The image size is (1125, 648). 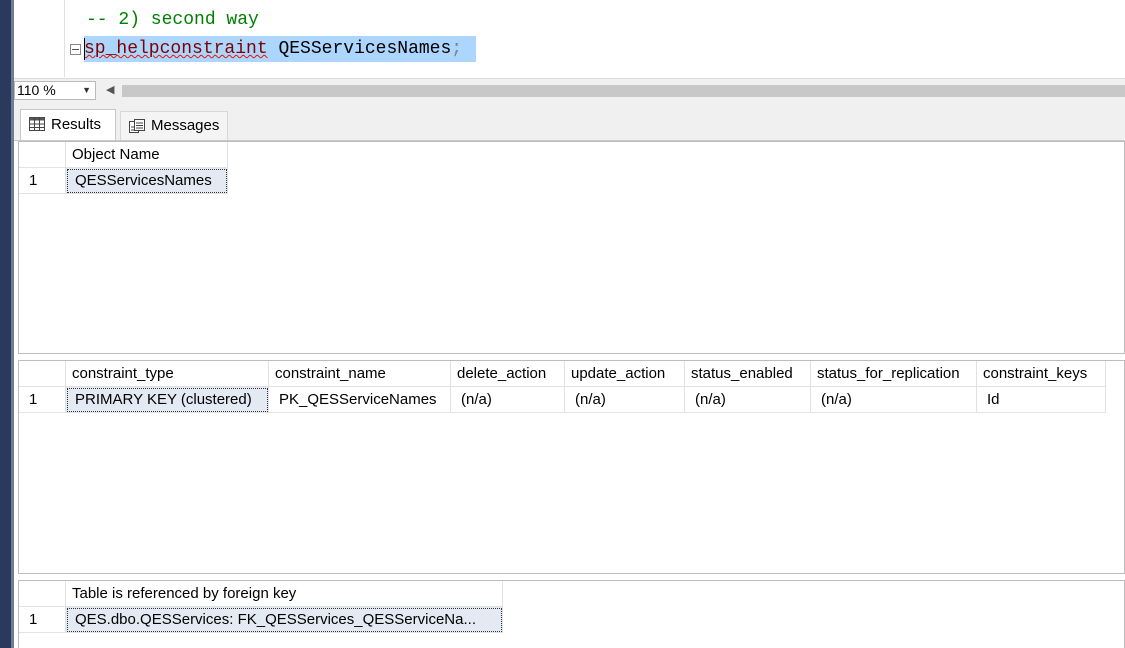 What do you see at coordinates (36, 90) in the screenshot?
I see `zoom-value: 110 %` at bounding box center [36, 90].